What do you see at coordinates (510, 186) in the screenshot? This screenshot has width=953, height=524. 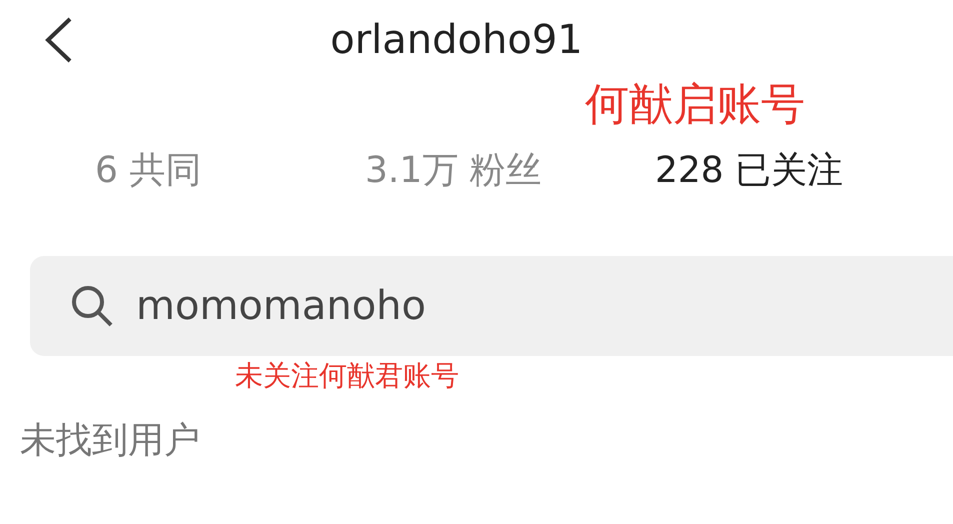 I see `stat-text: 3.1万 粉丝` at bounding box center [510, 186].